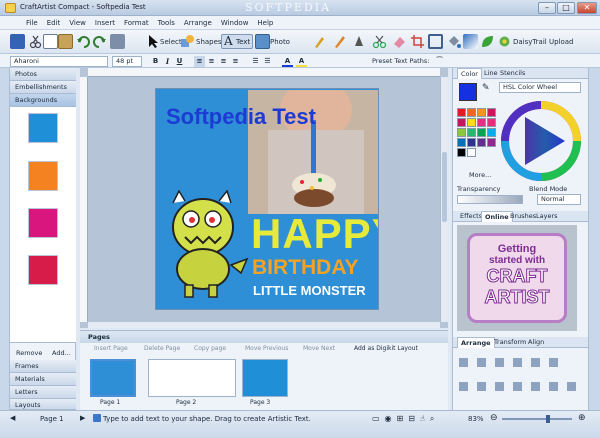 The width and height of the screenshot is (600, 438). What do you see at coordinates (486, 88) in the screenshot?
I see `eyedropper-icon: ✎` at bounding box center [486, 88].